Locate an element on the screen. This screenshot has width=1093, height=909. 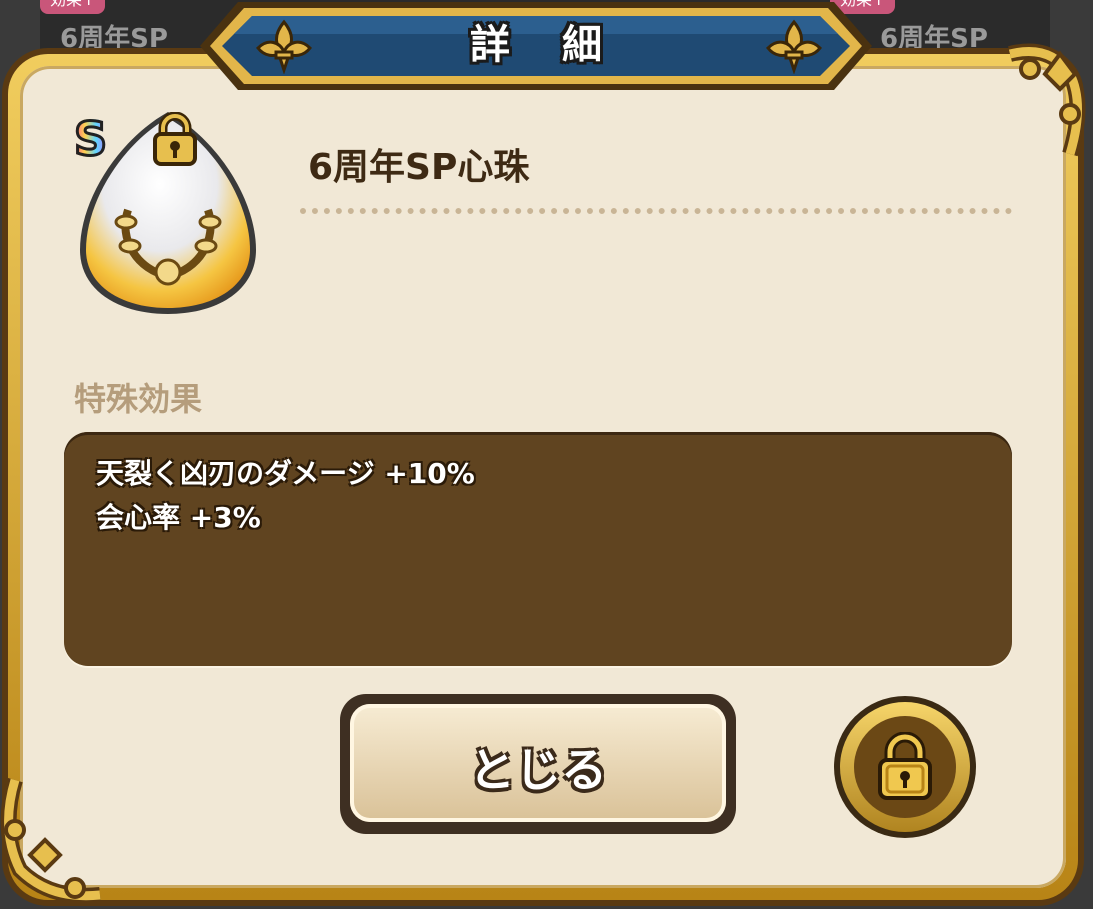
dialog-title: 詳細 is located at coordinates (562, 45).